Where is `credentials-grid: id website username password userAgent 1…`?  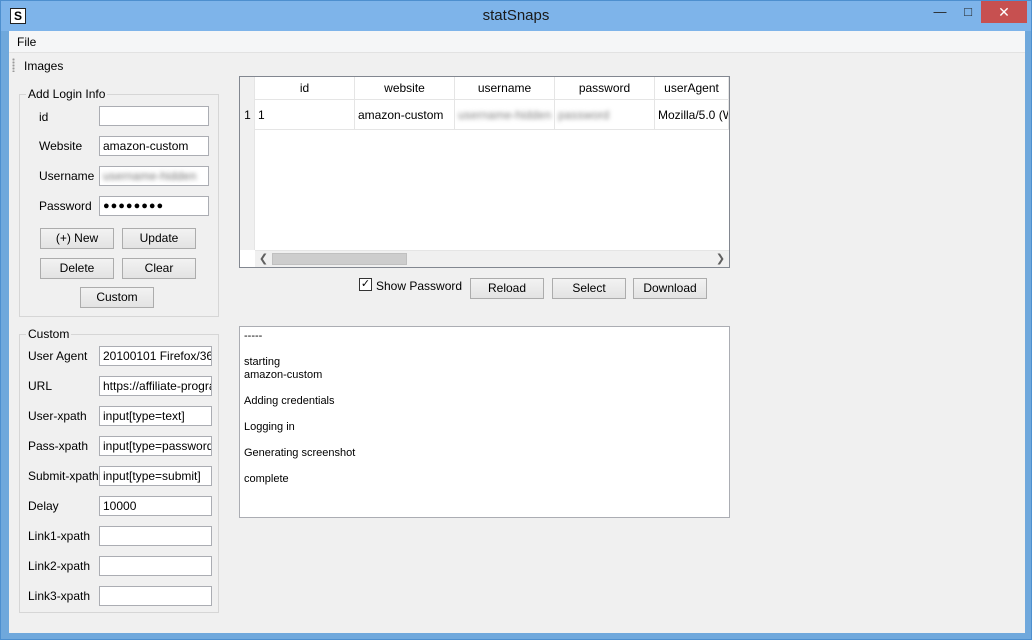 credentials-grid: id website username password userAgent 1… is located at coordinates (484, 172).